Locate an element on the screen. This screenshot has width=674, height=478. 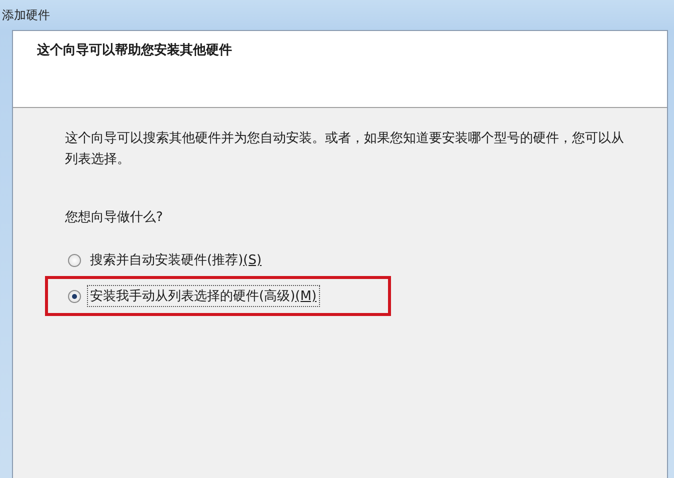
window-title: 添加硬件 is located at coordinates (26, 15).